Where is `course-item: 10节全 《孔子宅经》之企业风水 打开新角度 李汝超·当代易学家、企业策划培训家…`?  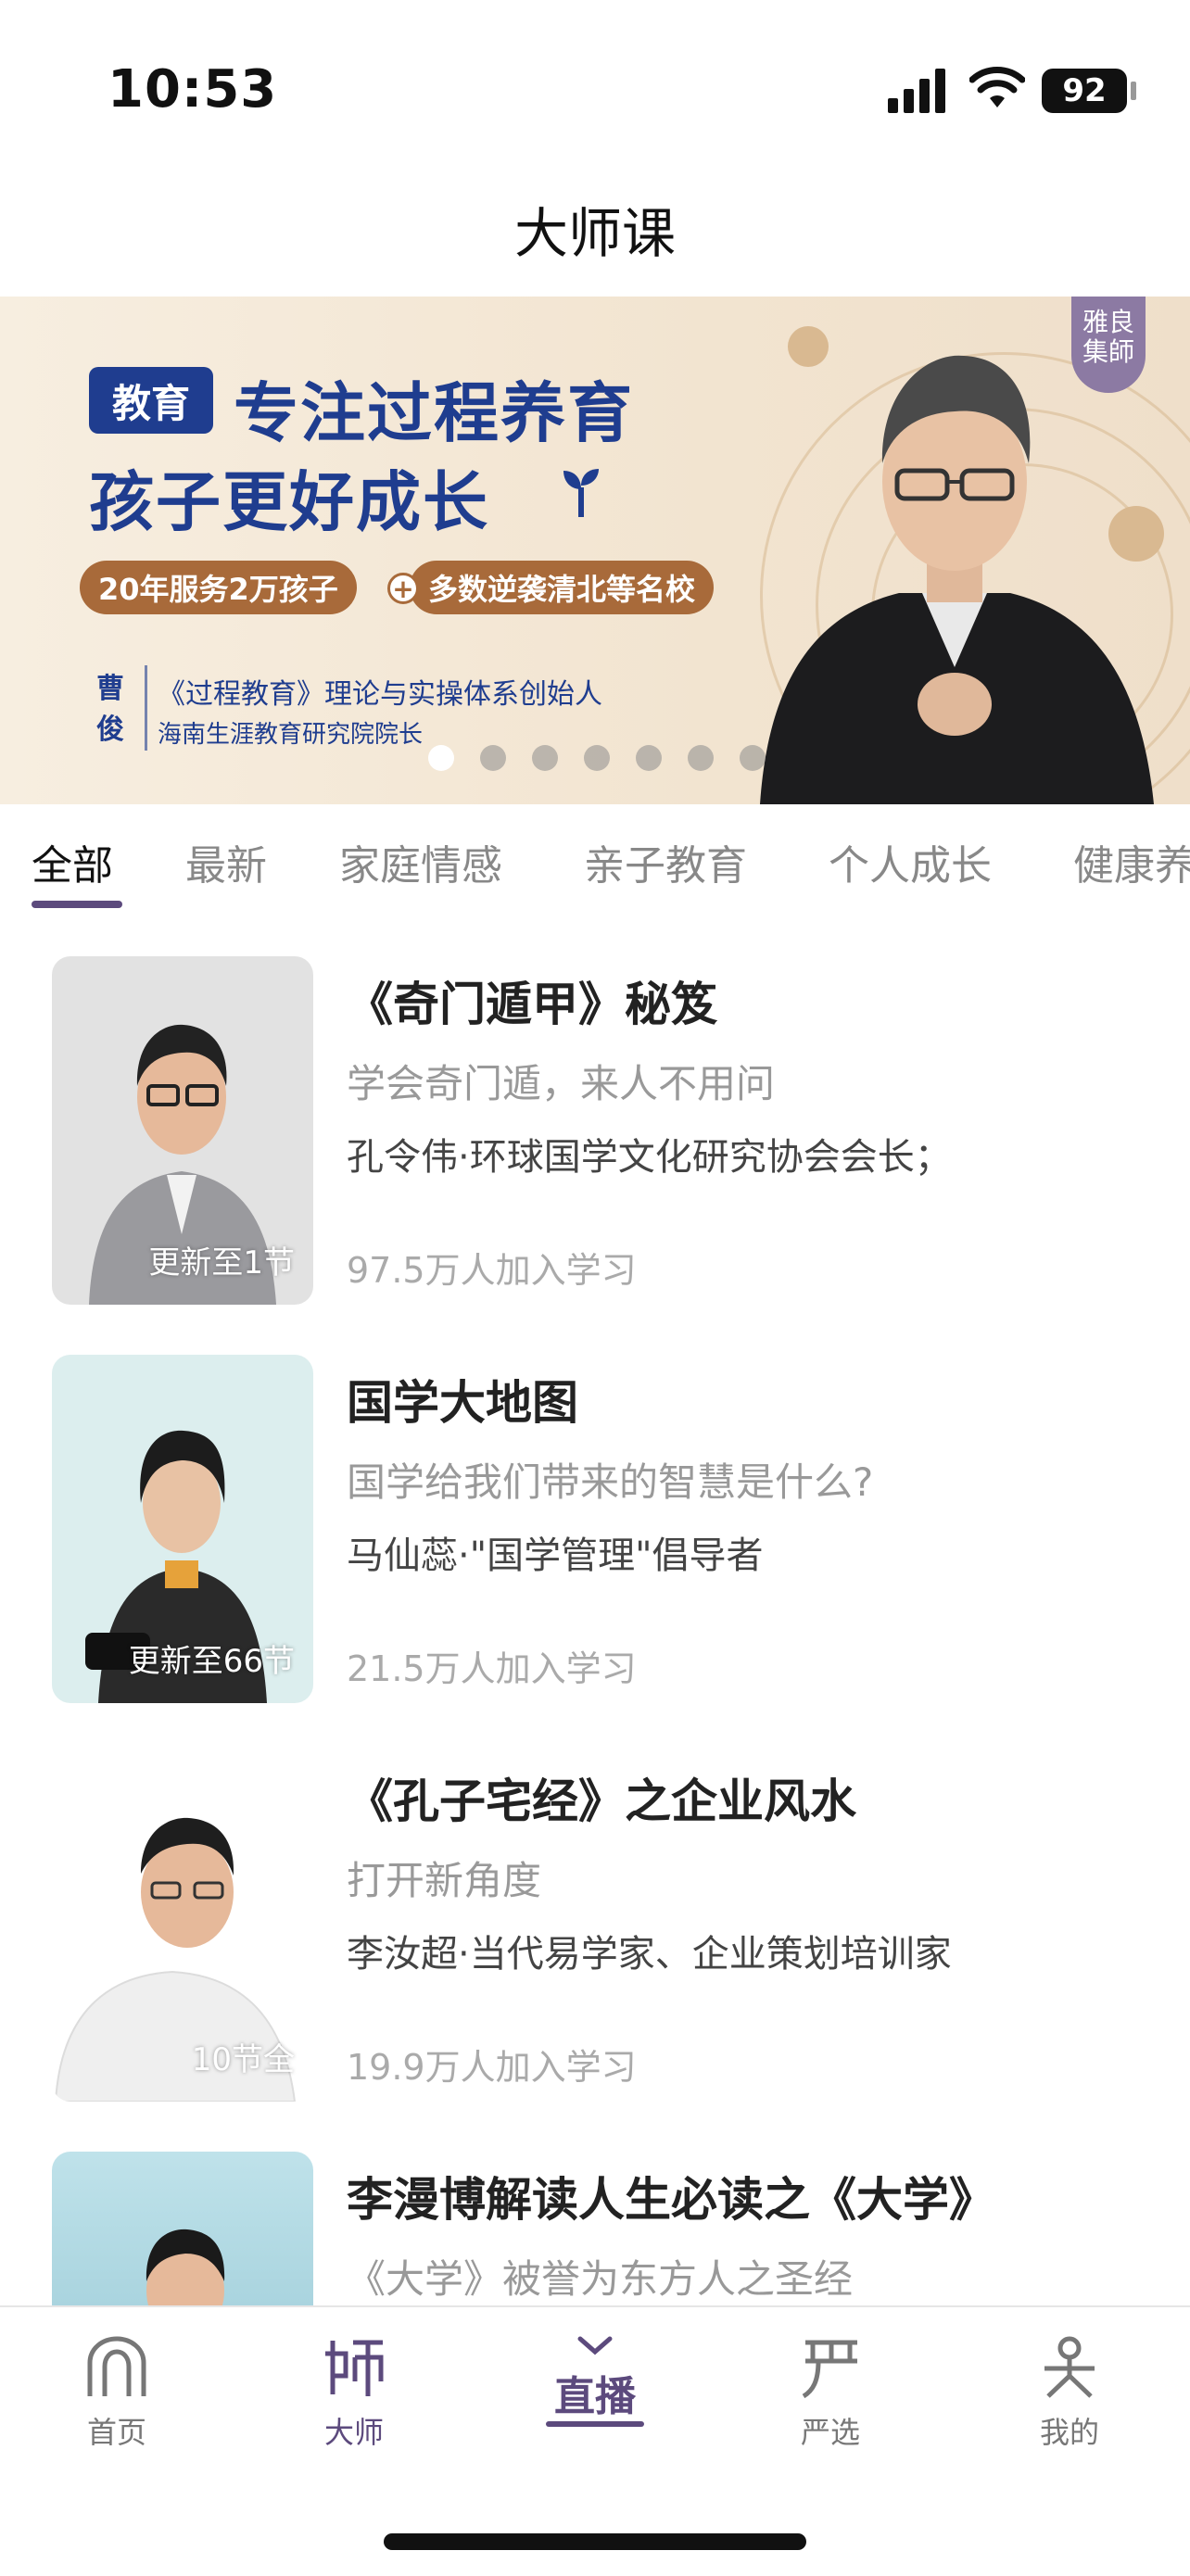
course-item: 10节全 《孔子宅经》之企业风水 打开新角度 李汝超·当代易学家、企业策划培训家… is located at coordinates (595, 1938).